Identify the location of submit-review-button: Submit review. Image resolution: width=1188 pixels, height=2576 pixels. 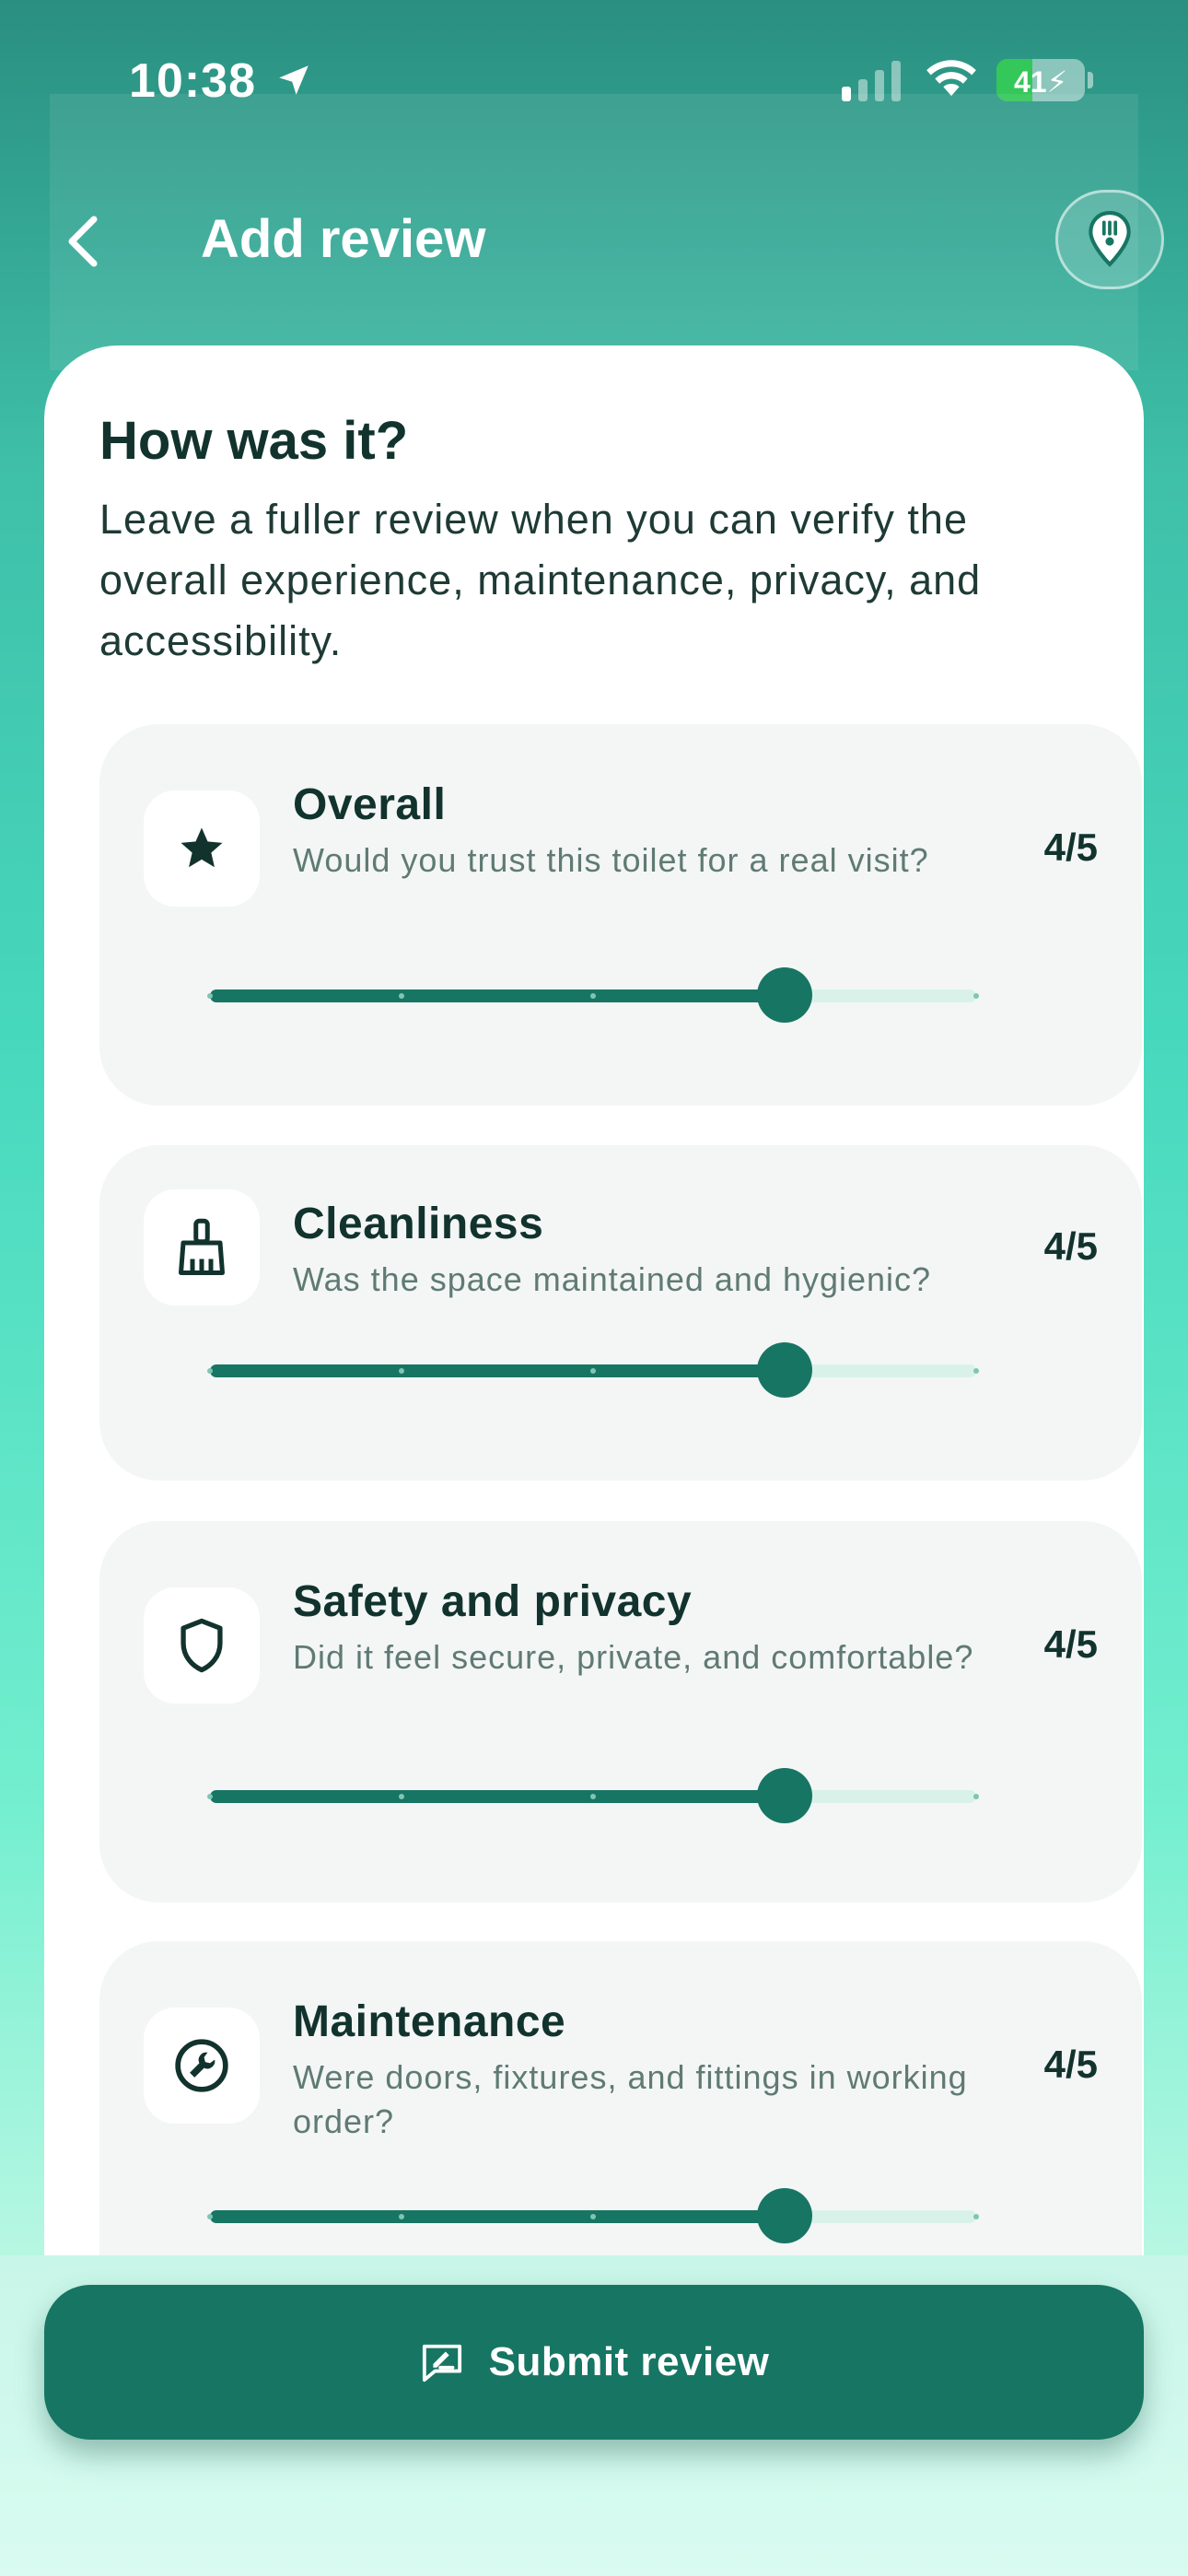
(594, 2362).